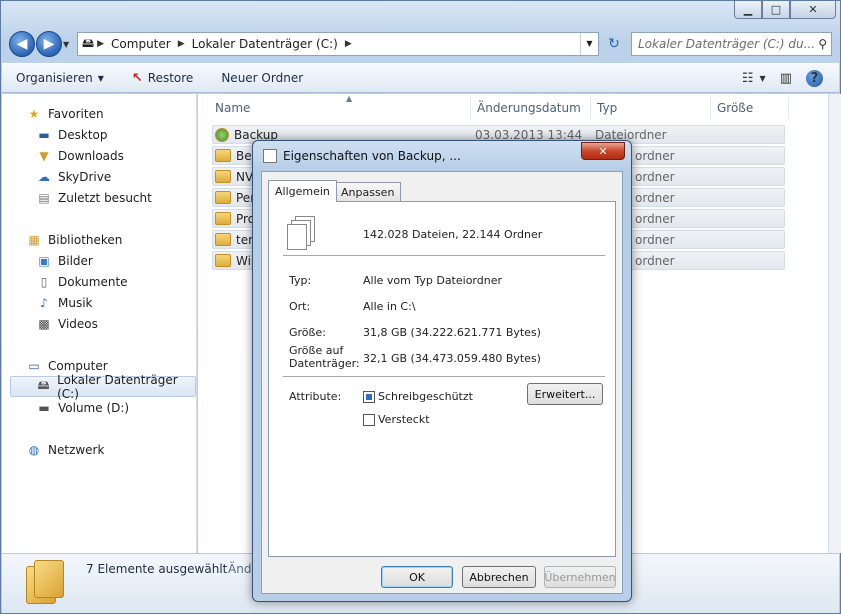 Image resolution: width=841 pixels, height=614 pixels. What do you see at coordinates (54, 78) in the screenshot?
I see `organize-label: Organisieren` at bounding box center [54, 78].